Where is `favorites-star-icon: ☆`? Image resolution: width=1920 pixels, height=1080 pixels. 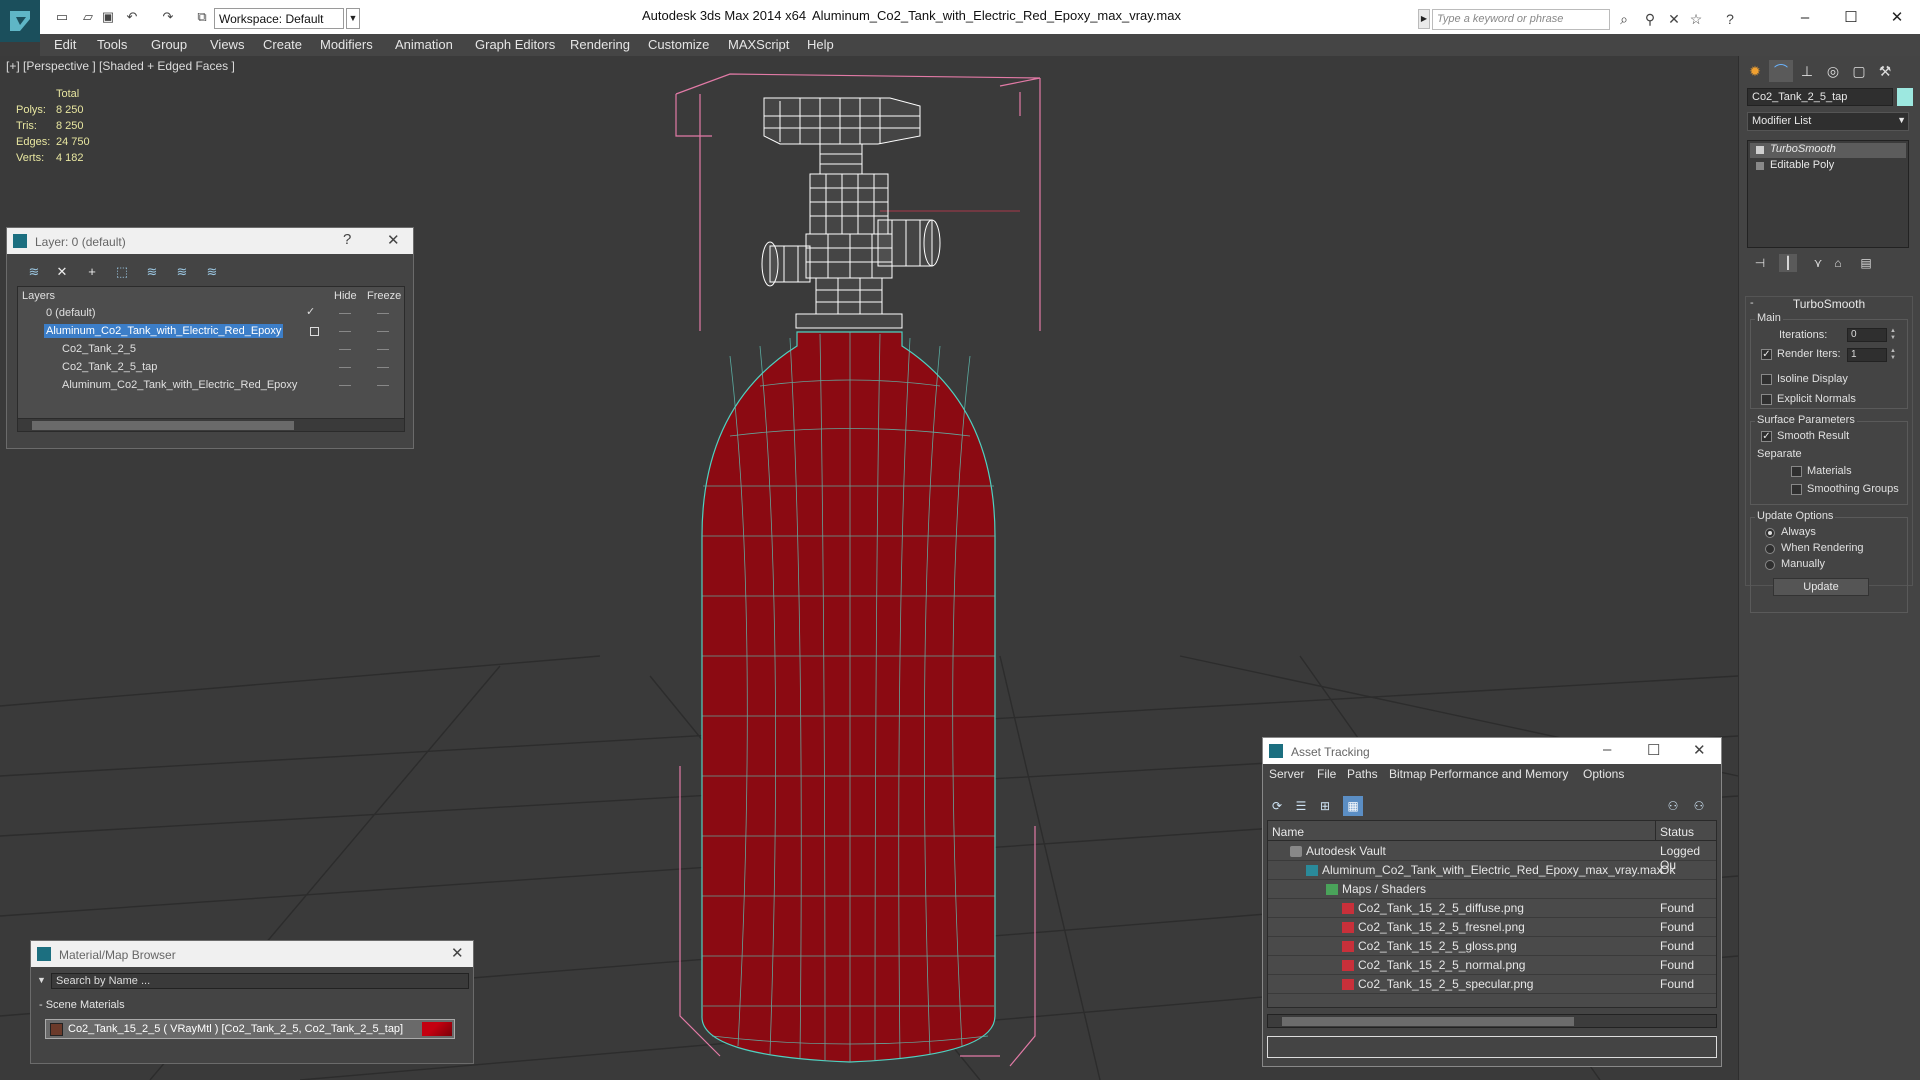
favorites-star-icon: ☆ is located at coordinates (1696, 19).